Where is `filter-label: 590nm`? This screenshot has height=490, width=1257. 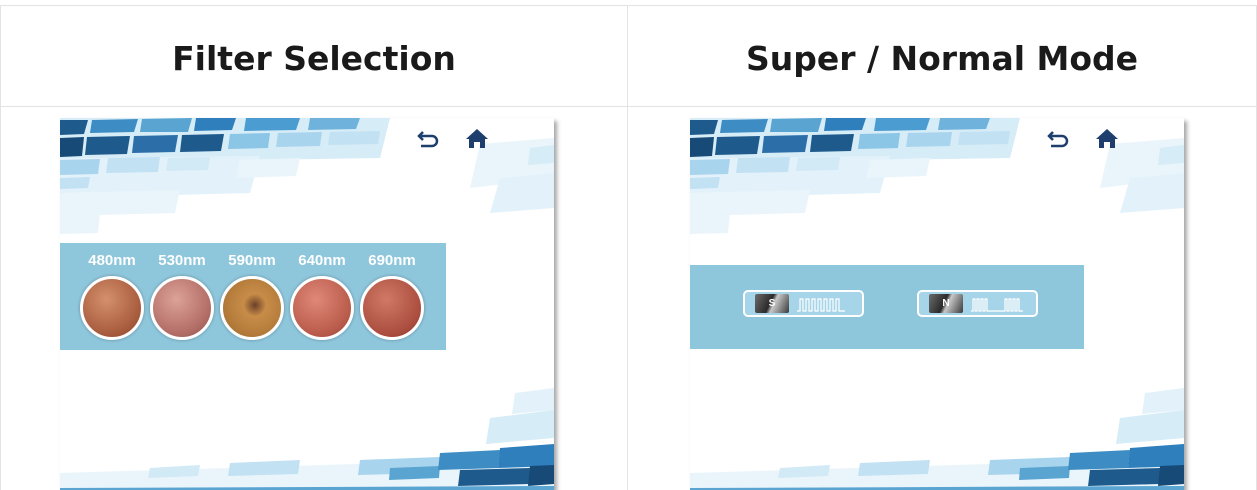 filter-label: 590nm is located at coordinates (252, 260).